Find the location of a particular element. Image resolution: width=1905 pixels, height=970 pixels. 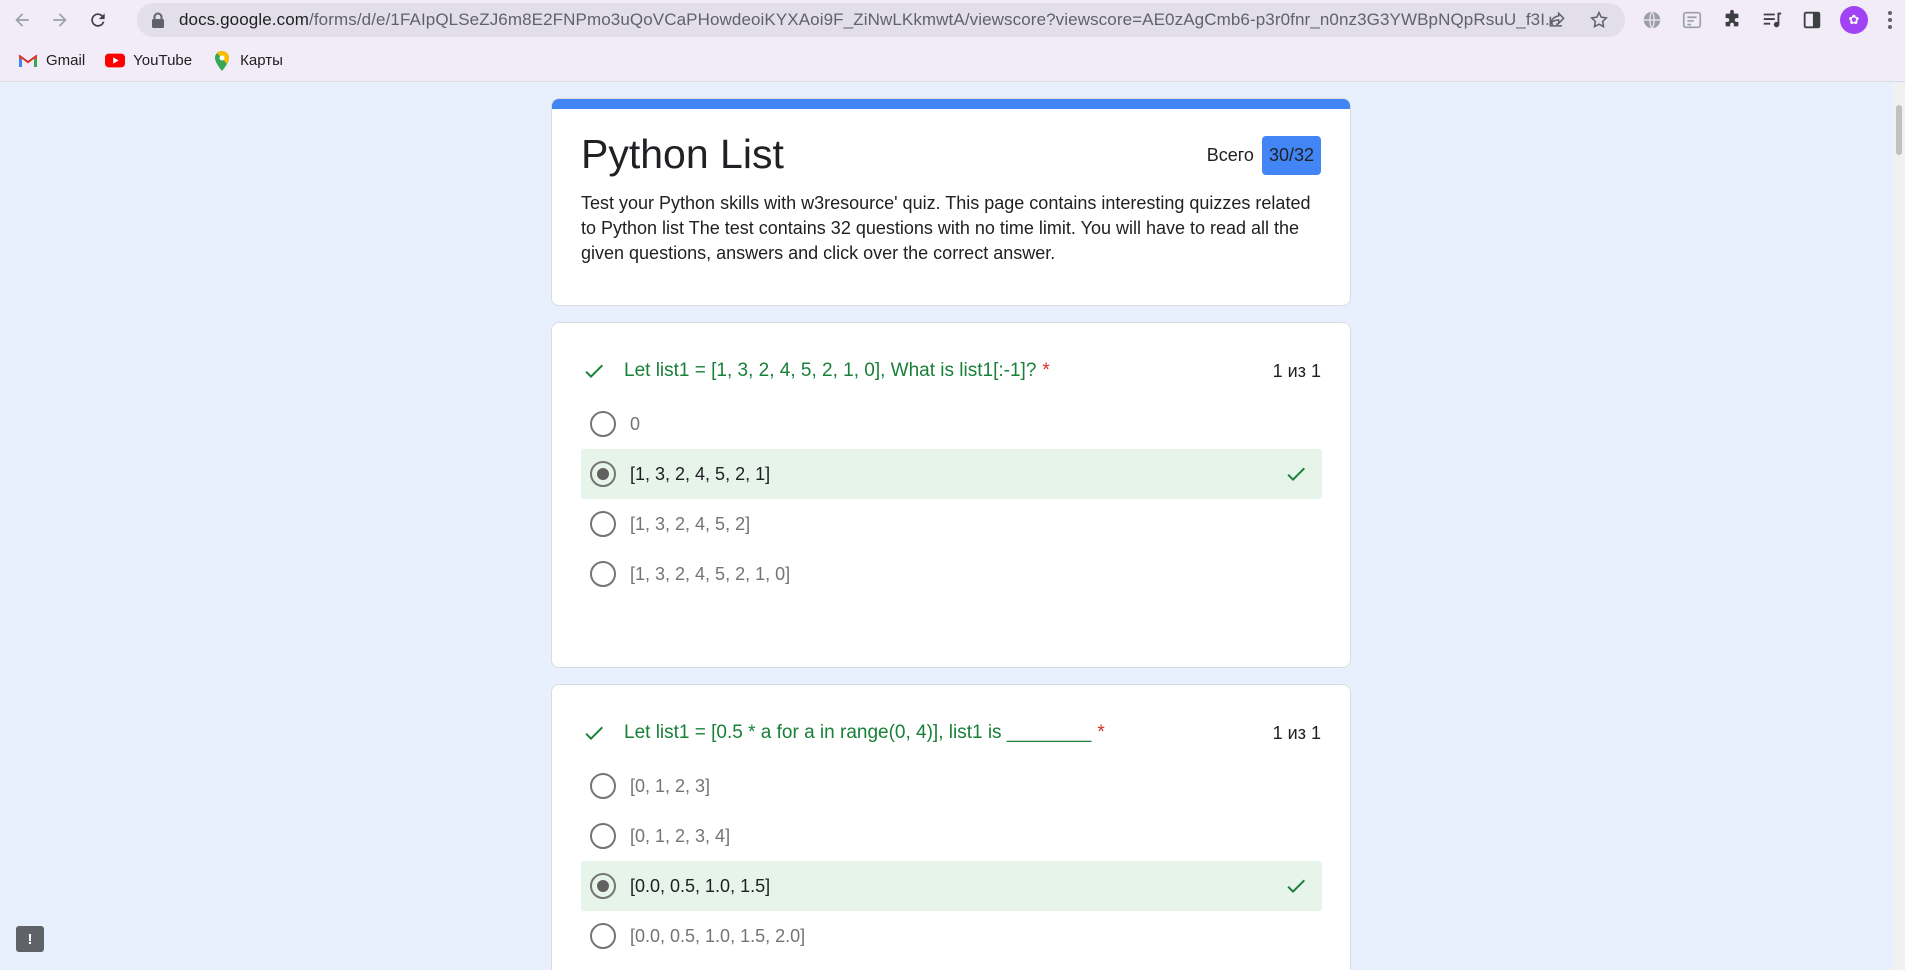

option-label: [1, 3, 2, 4, 5, 2, 1] is located at coordinates (700, 473).